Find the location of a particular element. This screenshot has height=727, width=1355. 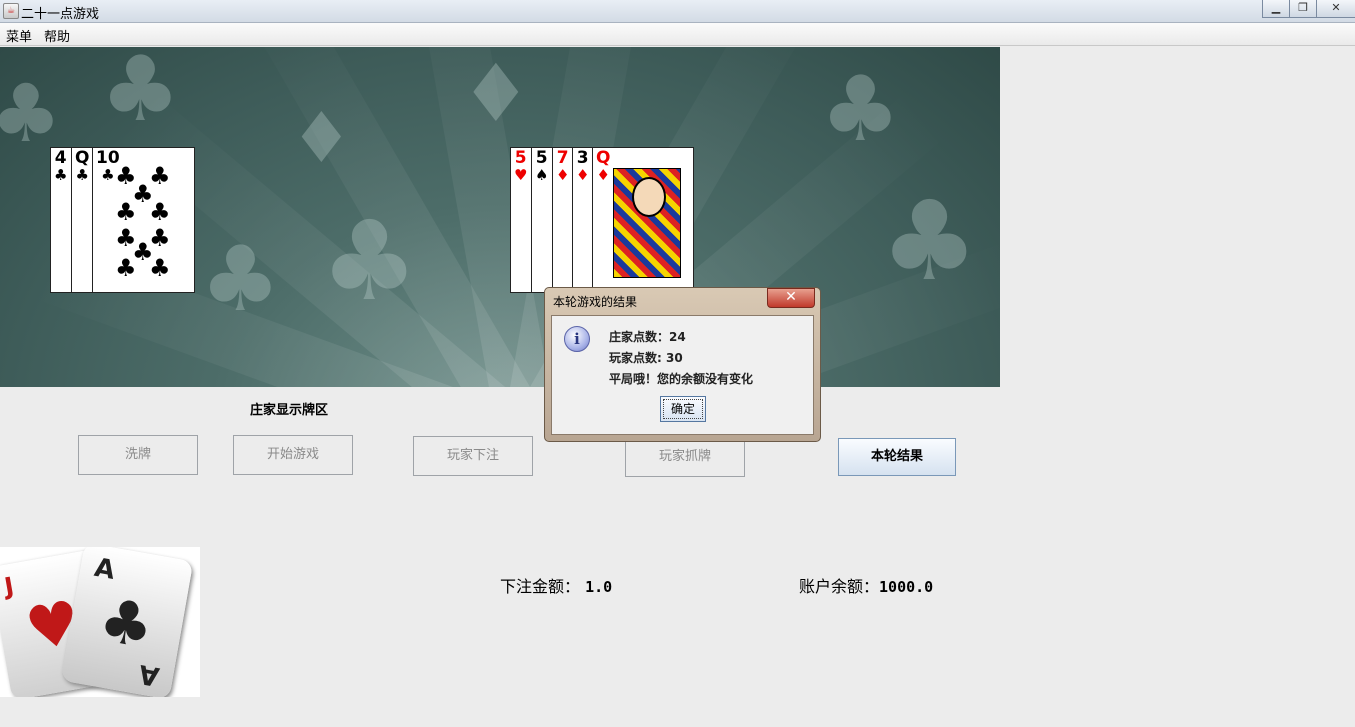

menu-item-help: 帮助 is located at coordinates (57, 35).